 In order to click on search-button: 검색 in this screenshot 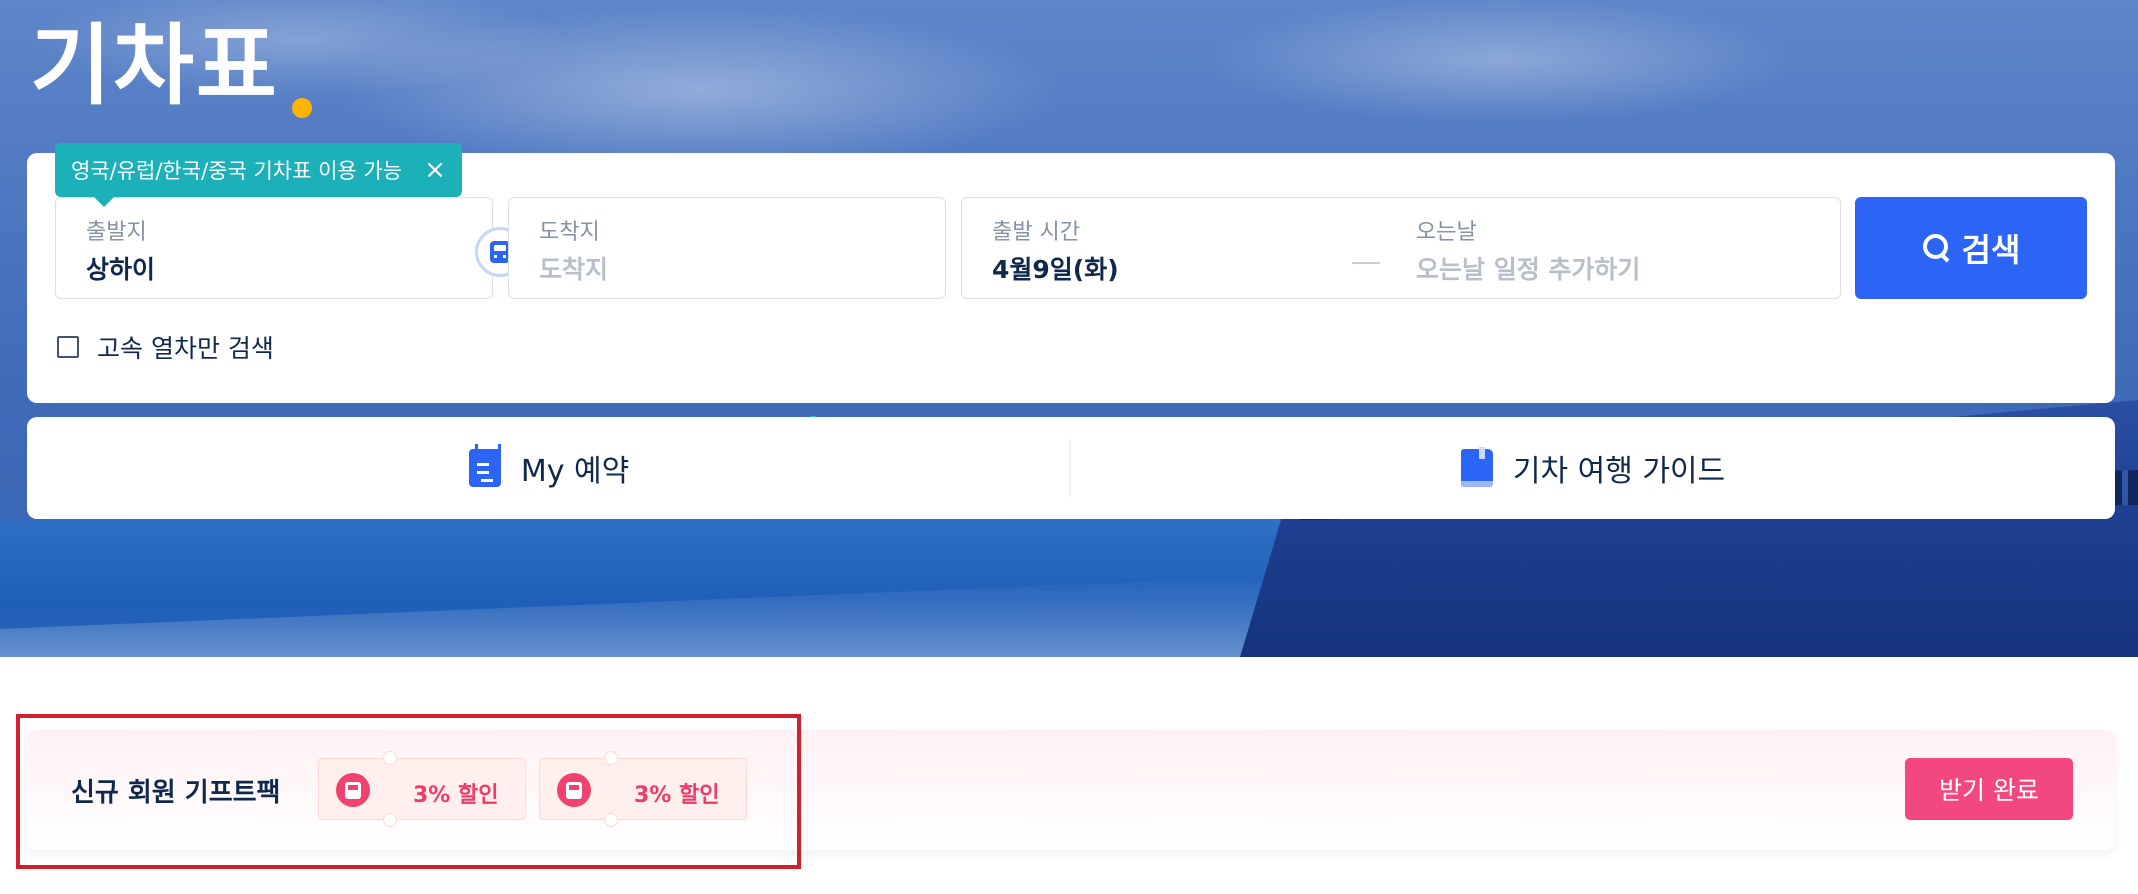, I will do `click(1971, 248)`.